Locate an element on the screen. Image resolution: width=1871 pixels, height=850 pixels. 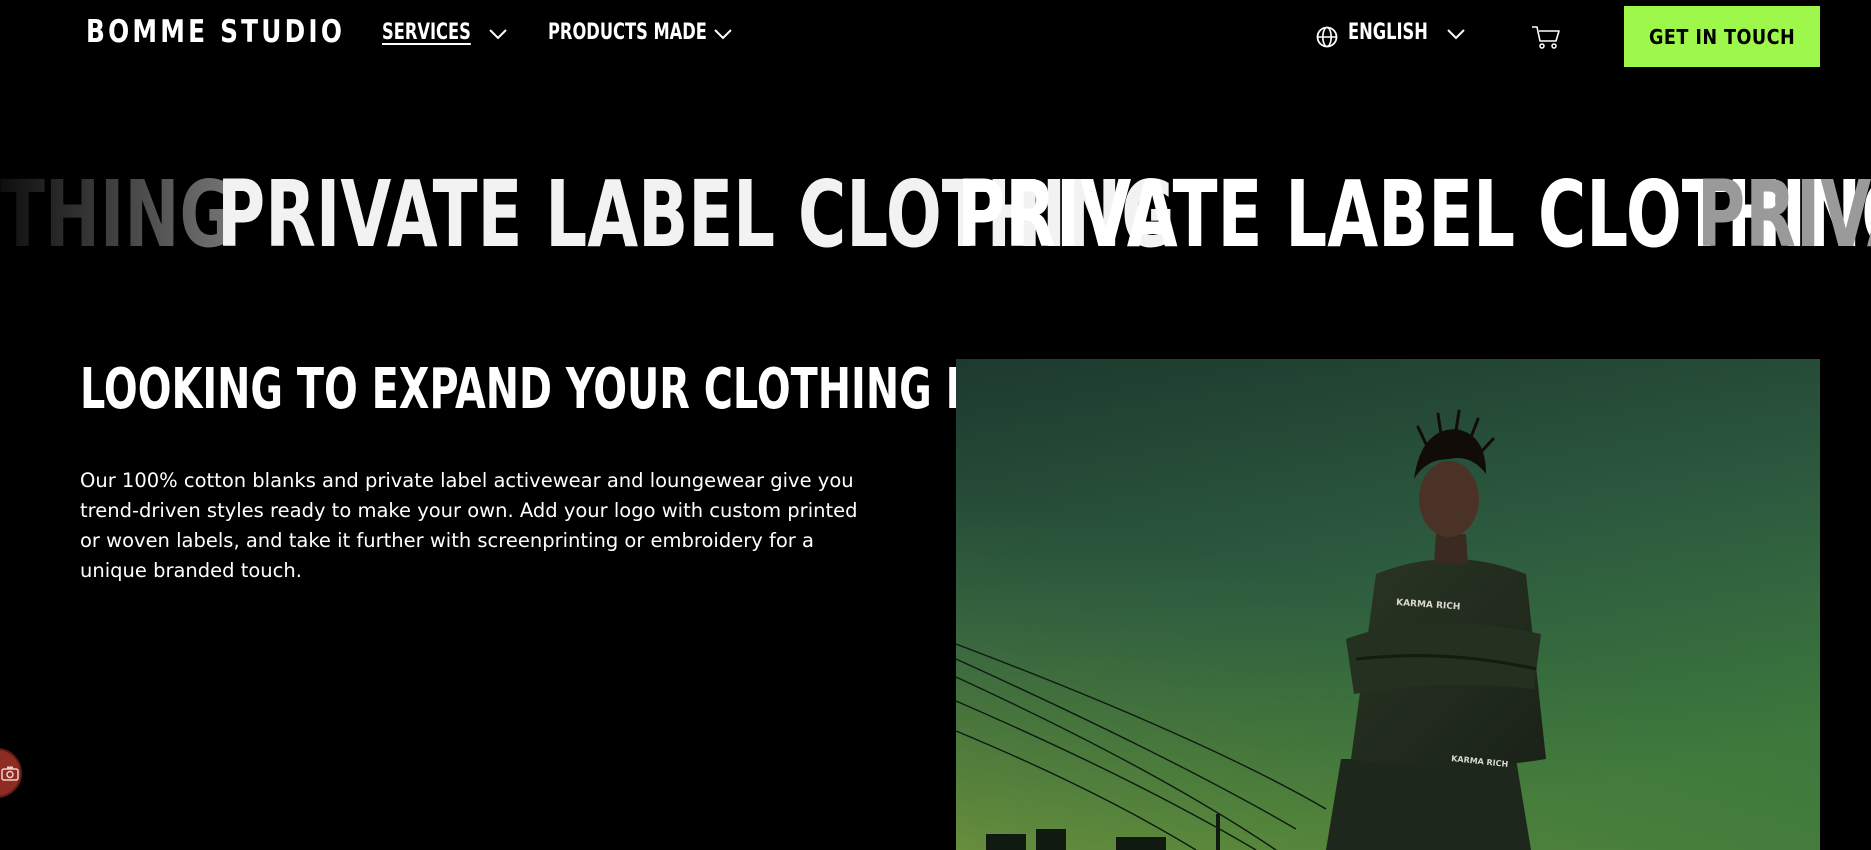
camera-icon is located at coordinates (10, 773).